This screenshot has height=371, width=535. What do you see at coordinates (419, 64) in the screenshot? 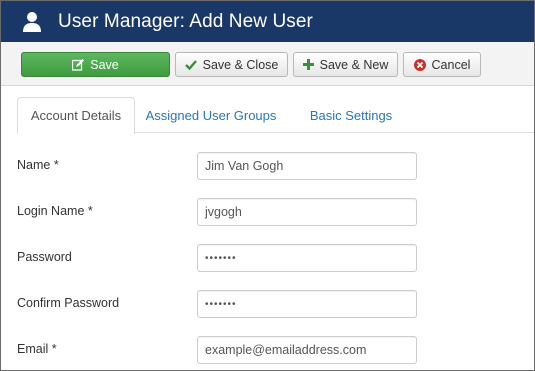
I see `cancel-icon` at bounding box center [419, 64].